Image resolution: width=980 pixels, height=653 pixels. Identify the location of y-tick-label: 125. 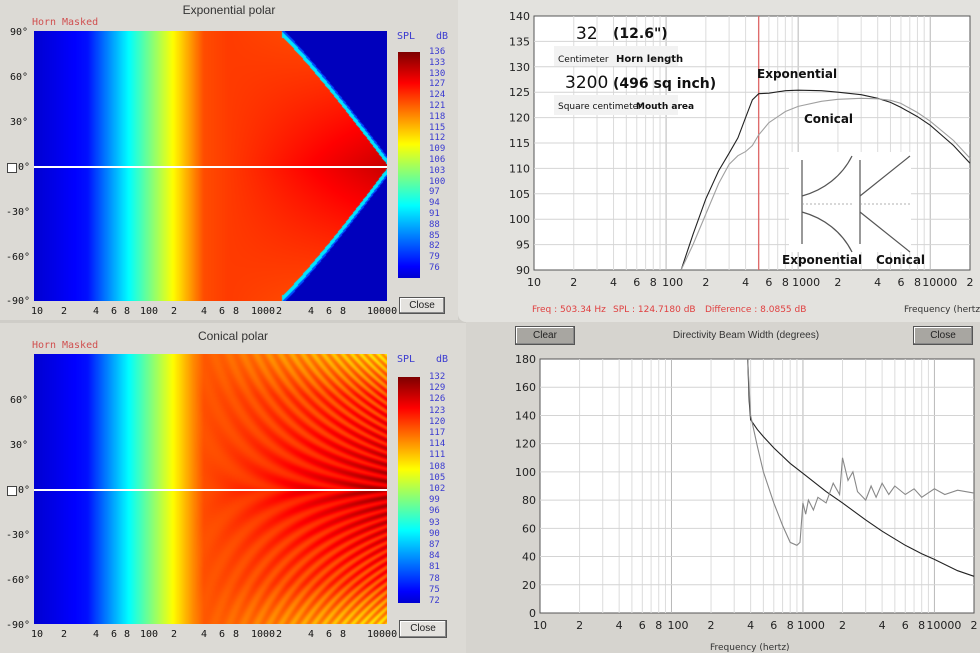
(519, 92).